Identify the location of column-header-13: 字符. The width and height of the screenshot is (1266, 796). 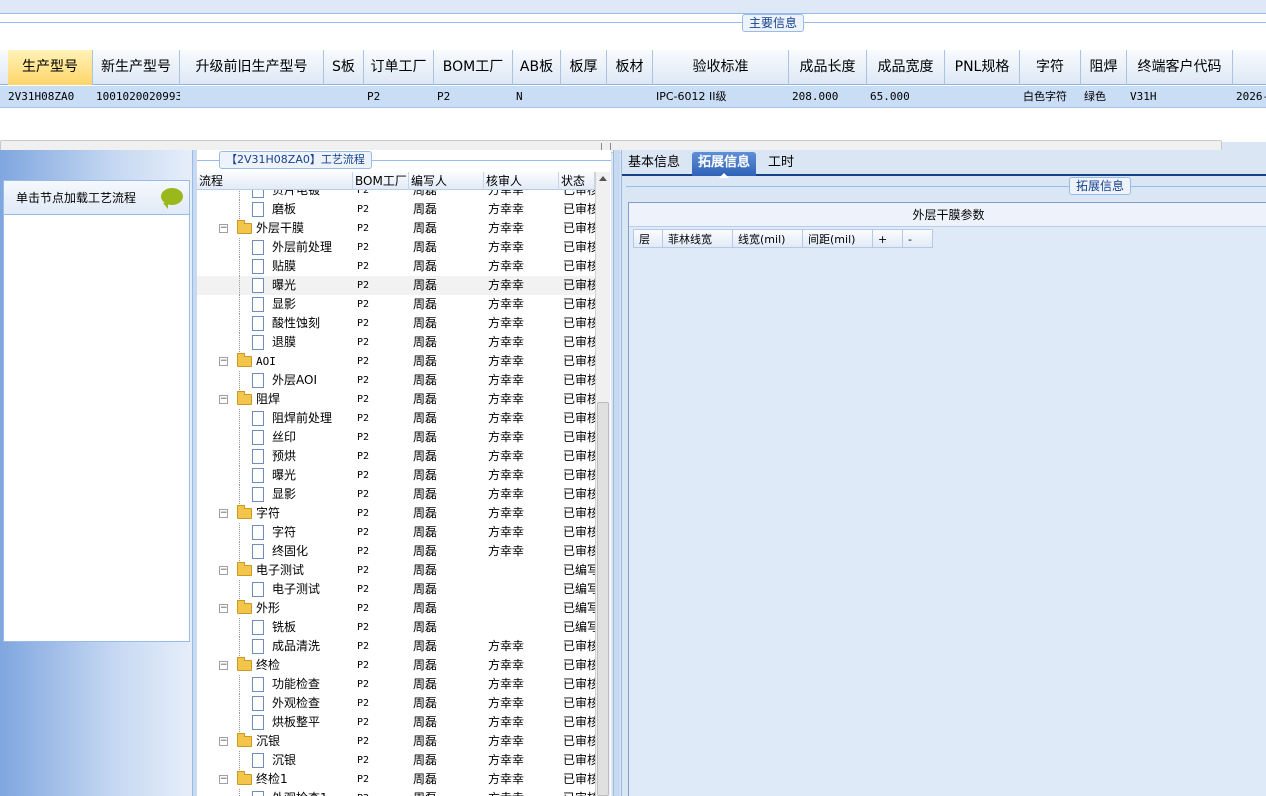
(1050, 67).